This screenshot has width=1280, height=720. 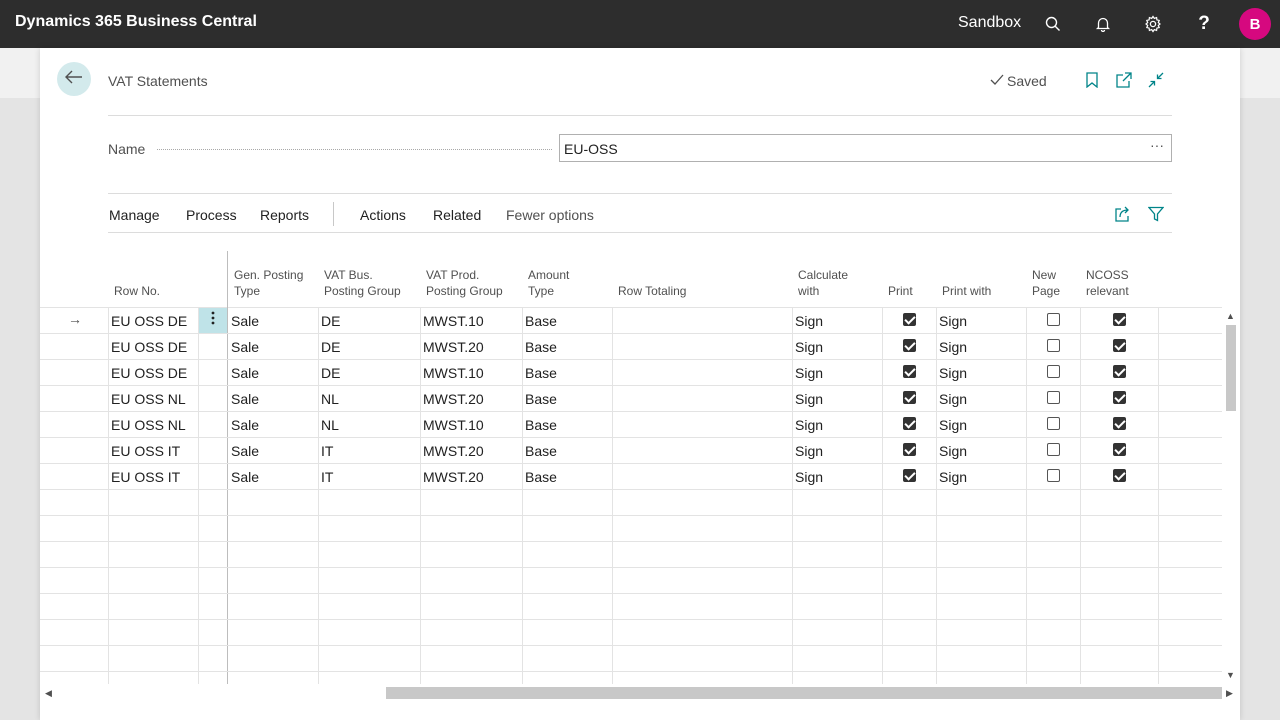 I want to click on horizontal-scroll-thumb, so click(x=804, y=693).